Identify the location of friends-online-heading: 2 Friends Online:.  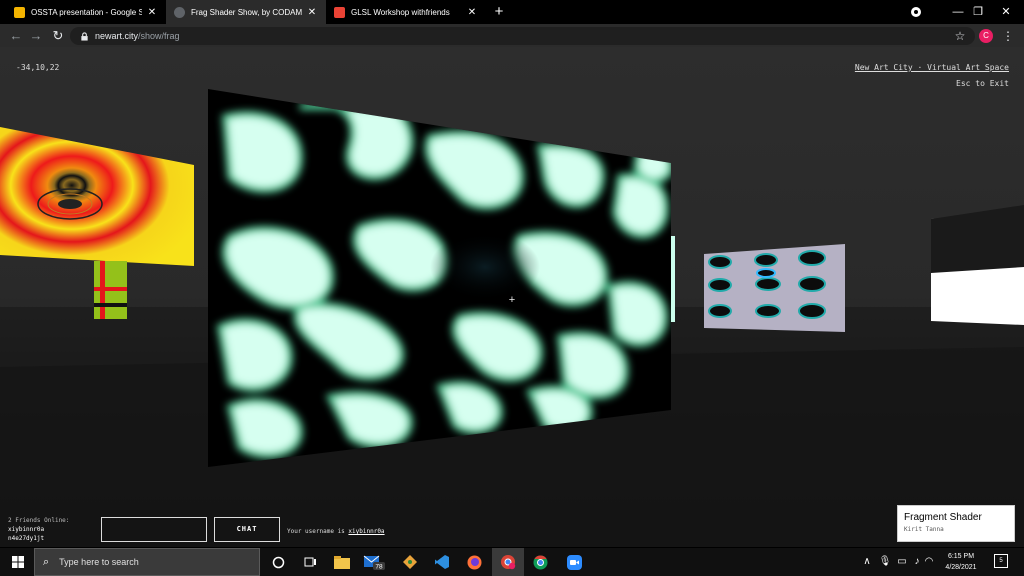
(39, 520).